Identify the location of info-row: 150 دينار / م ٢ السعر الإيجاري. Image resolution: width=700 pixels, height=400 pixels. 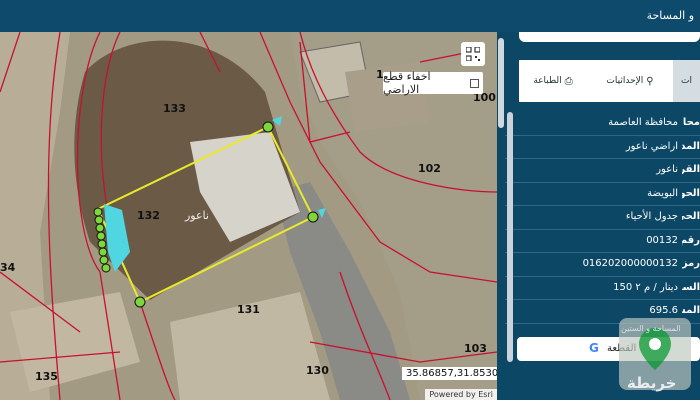
(602, 288).